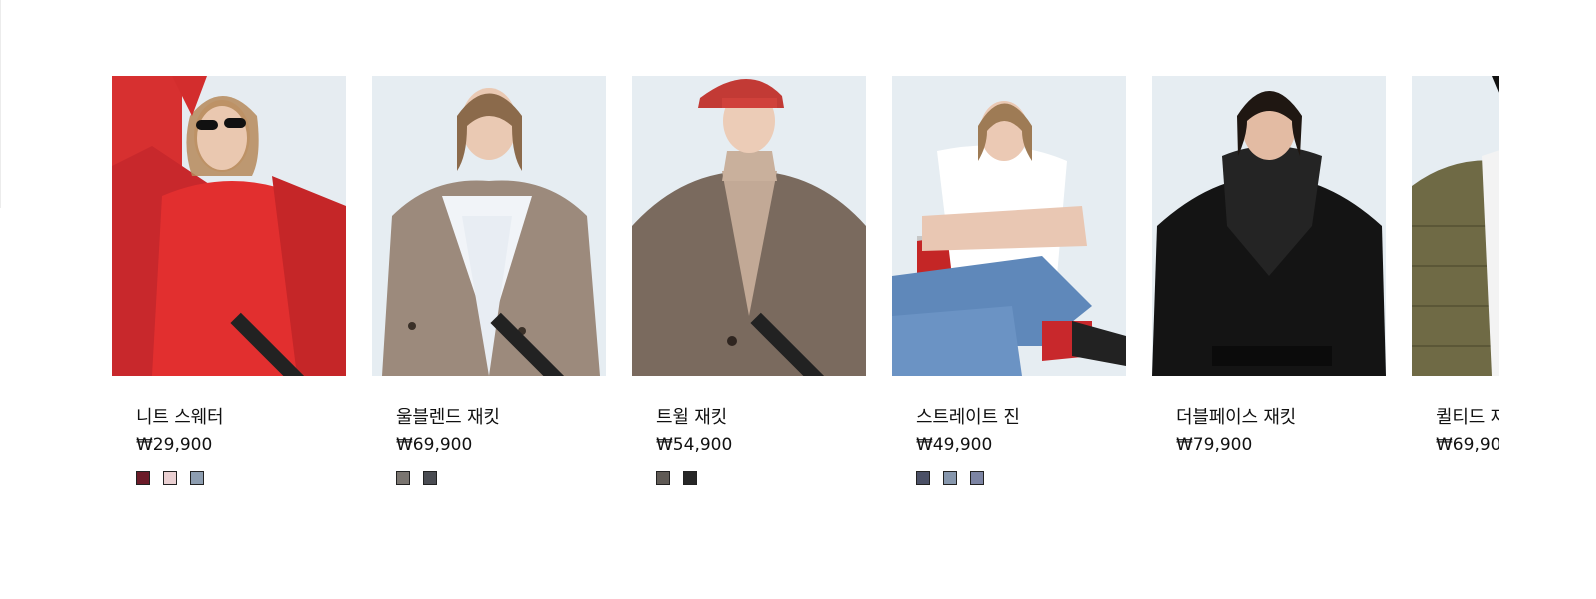  What do you see at coordinates (1281, 418) in the screenshot?
I see `product-name: 더블페이스 재킷` at bounding box center [1281, 418].